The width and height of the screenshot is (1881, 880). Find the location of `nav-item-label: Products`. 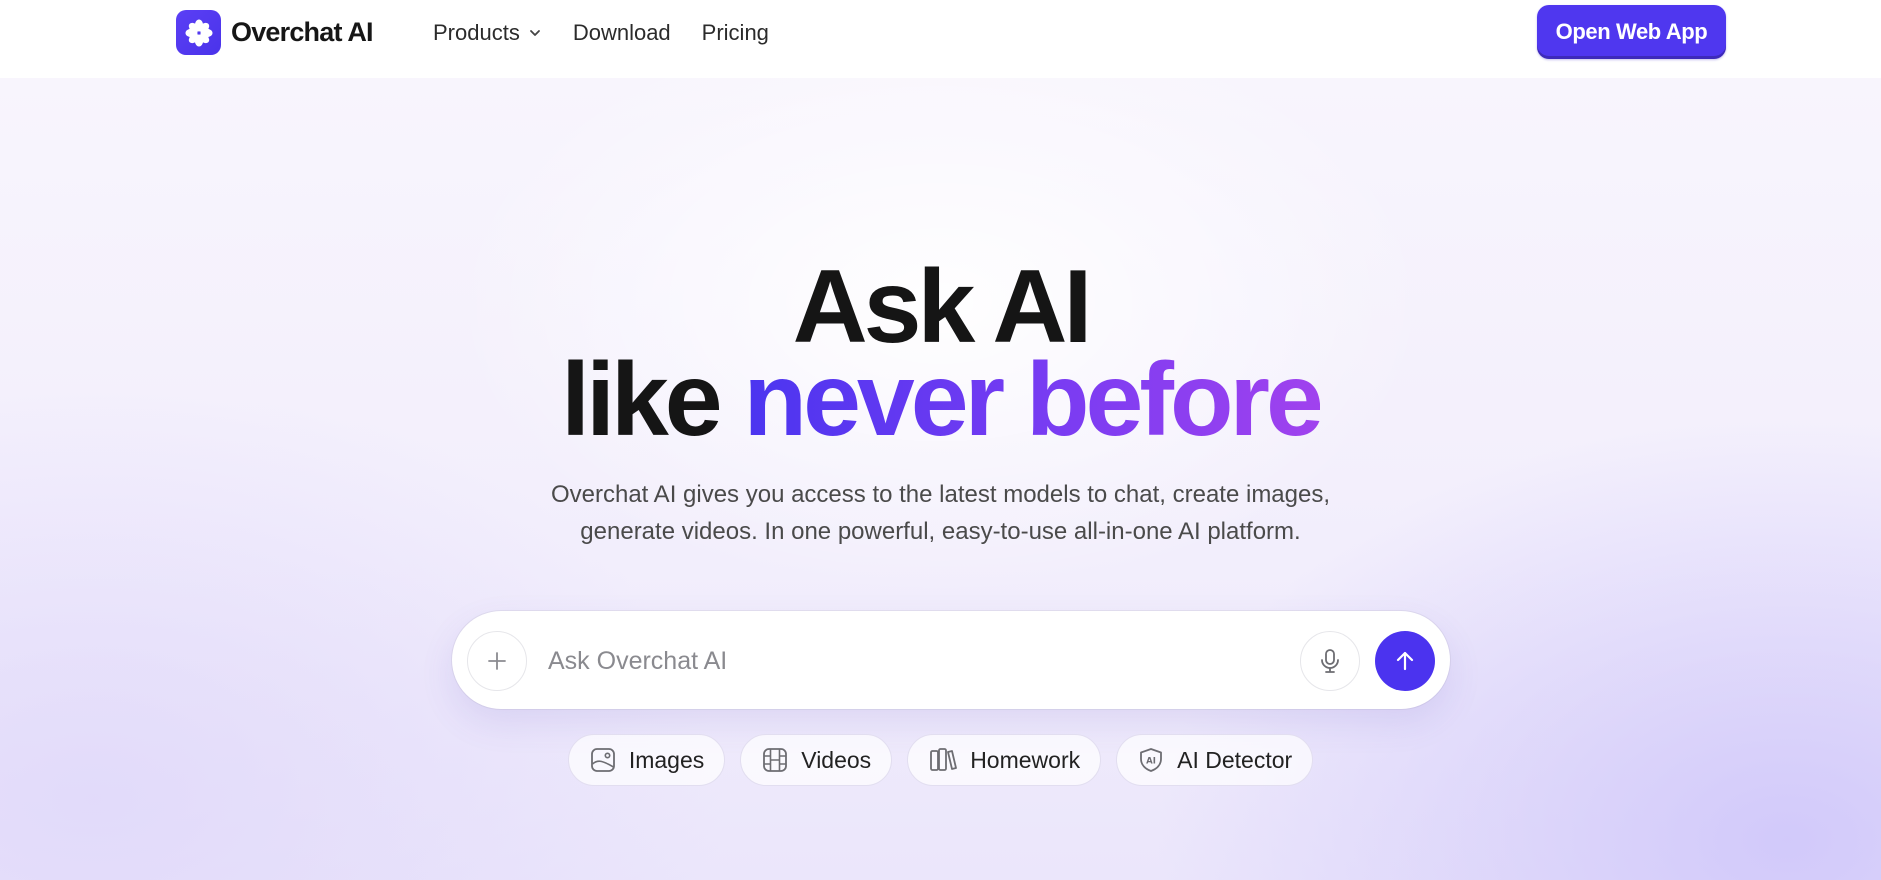

nav-item-label: Products is located at coordinates (476, 32).